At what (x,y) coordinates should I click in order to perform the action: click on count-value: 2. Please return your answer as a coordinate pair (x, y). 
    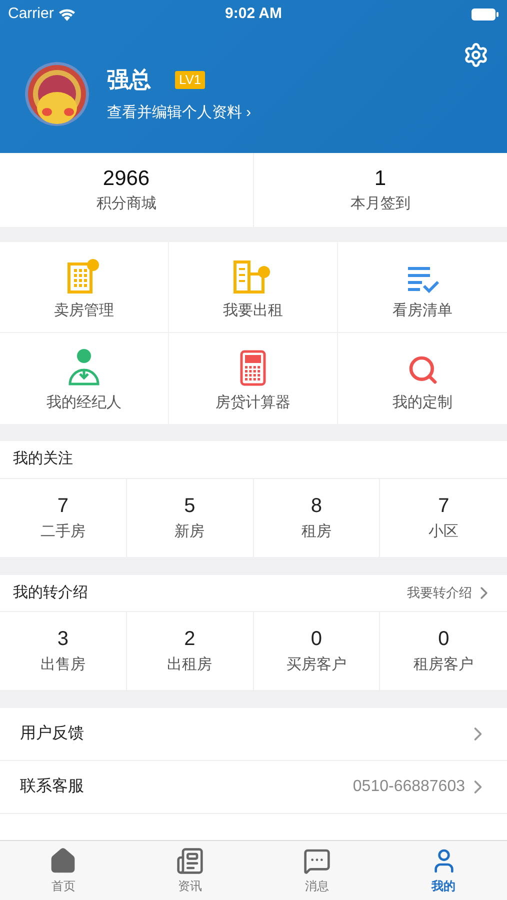
    Looking at the image, I should click on (190, 639).